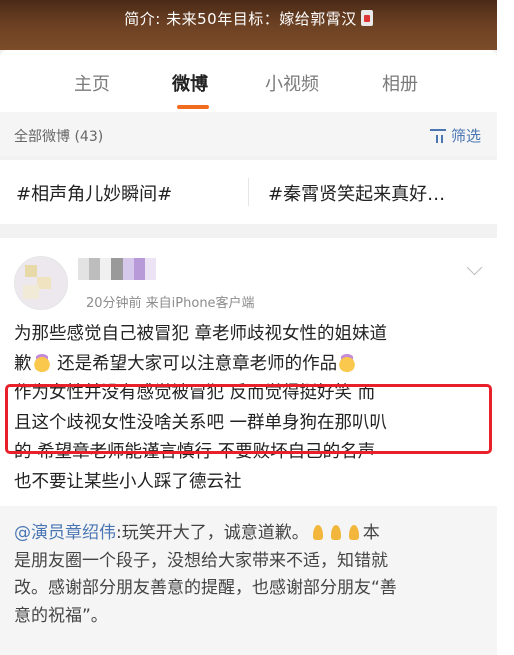 The image size is (514, 655). What do you see at coordinates (212, 533) in the screenshot?
I see `repost-line-part: :玩笑开大了，诚意道歉。` at bounding box center [212, 533].